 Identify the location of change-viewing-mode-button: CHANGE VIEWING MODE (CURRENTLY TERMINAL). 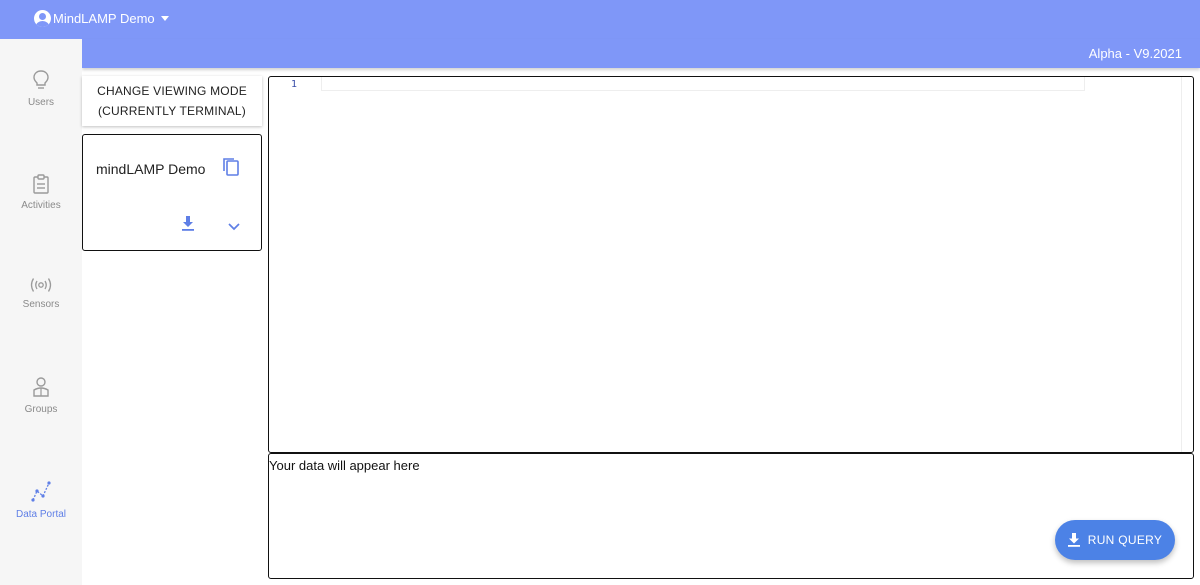
(172, 101).